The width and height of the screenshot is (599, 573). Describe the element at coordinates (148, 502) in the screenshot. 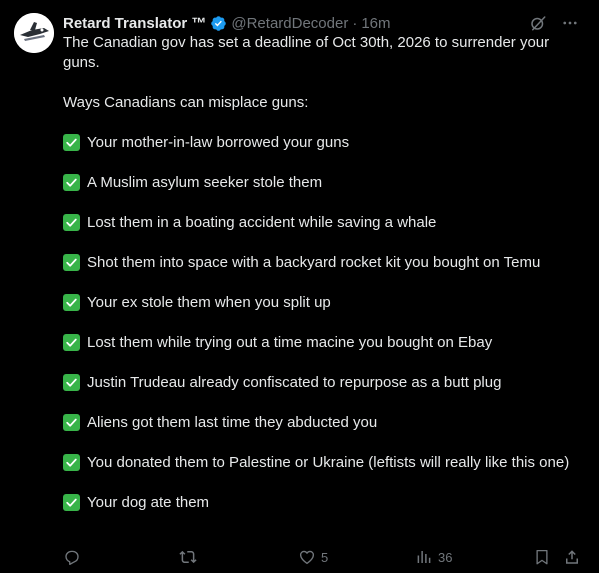

I see `list-item-text: Your dog ate them` at that location.